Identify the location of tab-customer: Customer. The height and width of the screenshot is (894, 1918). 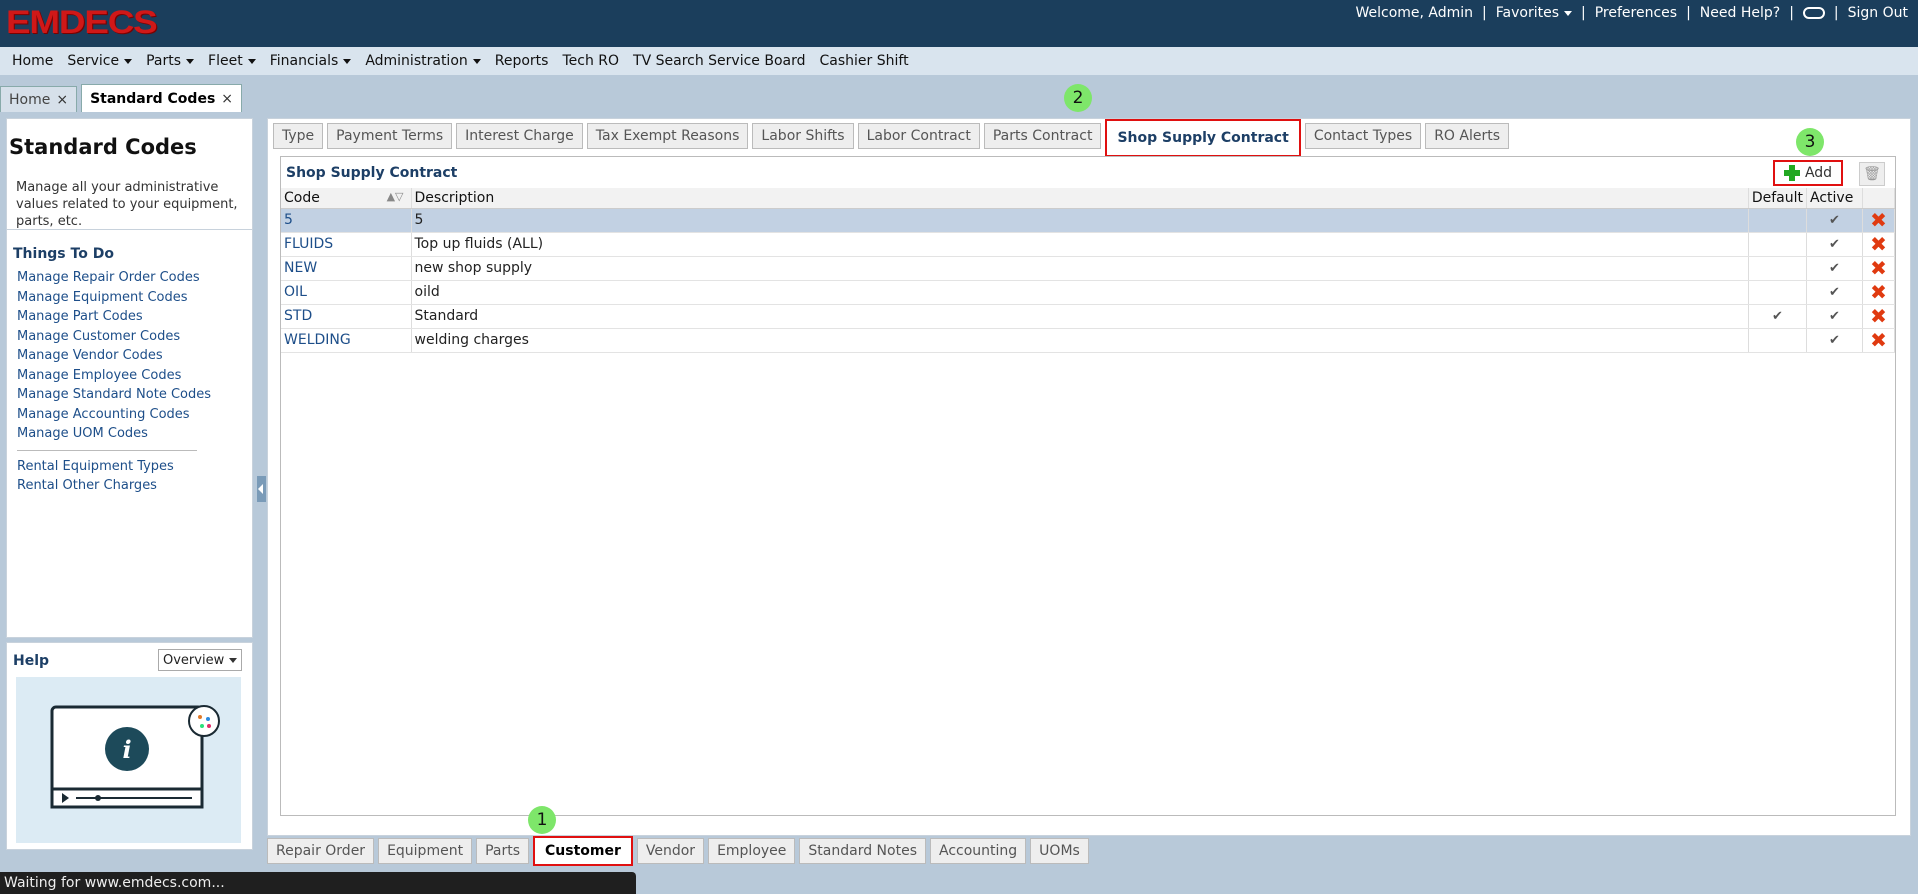
(583, 851).